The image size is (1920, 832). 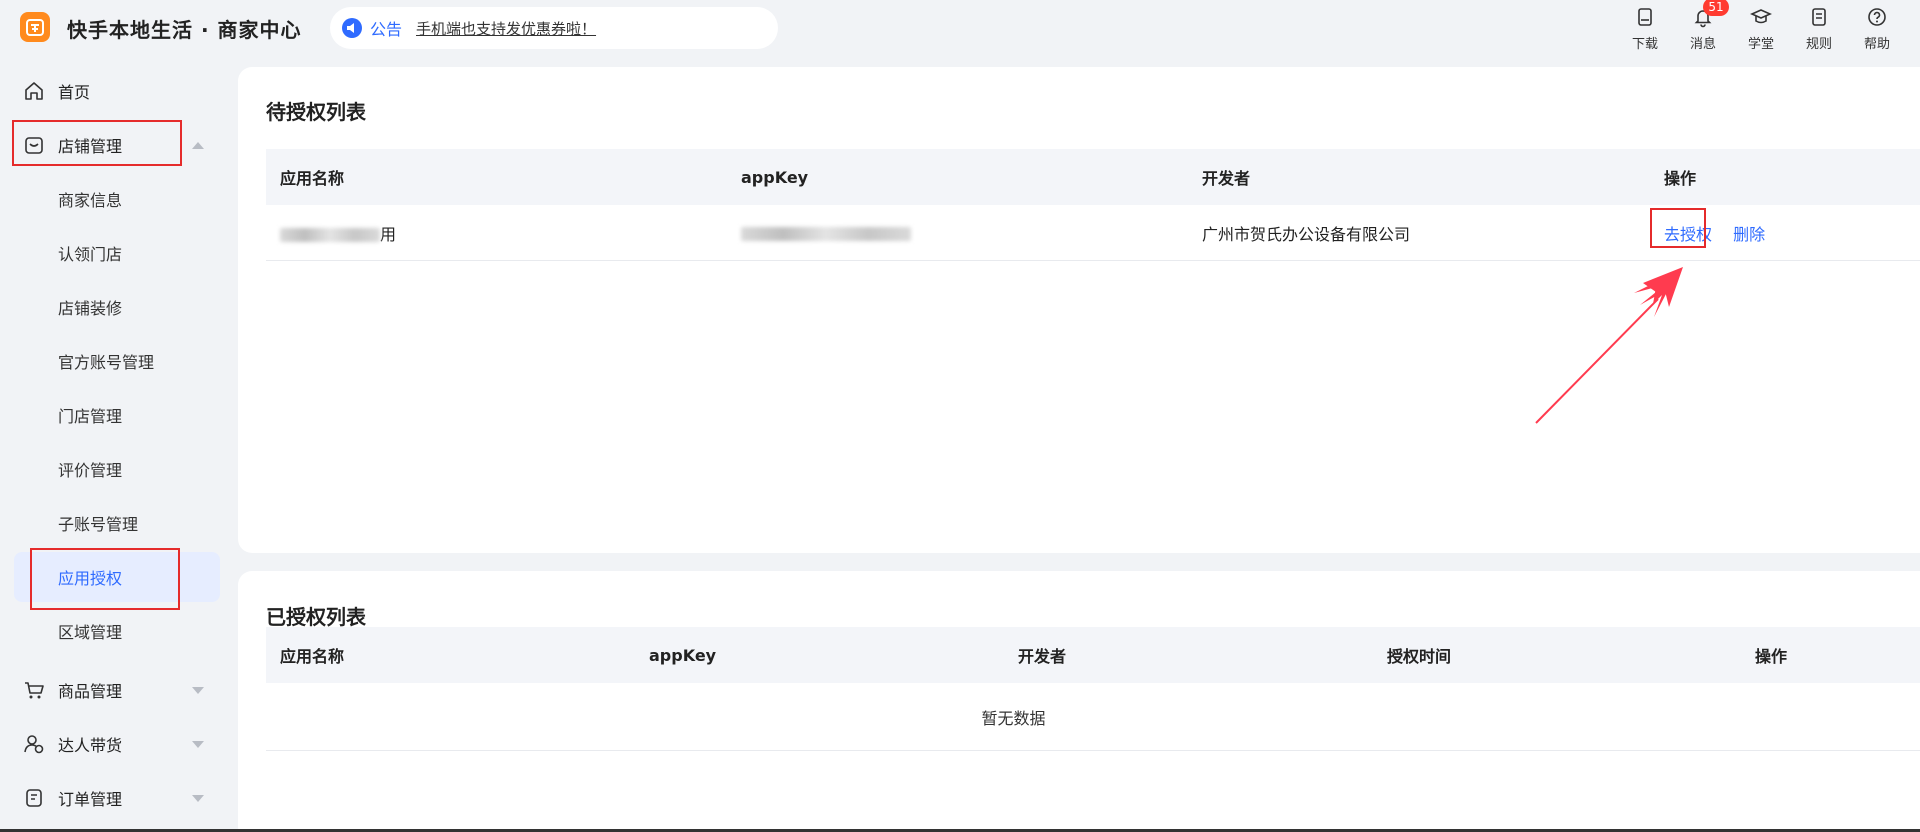 What do you see at coordinates (35, 27) in the screenshot?
I see `app-logo-icon` at bounding box center [35, 27].